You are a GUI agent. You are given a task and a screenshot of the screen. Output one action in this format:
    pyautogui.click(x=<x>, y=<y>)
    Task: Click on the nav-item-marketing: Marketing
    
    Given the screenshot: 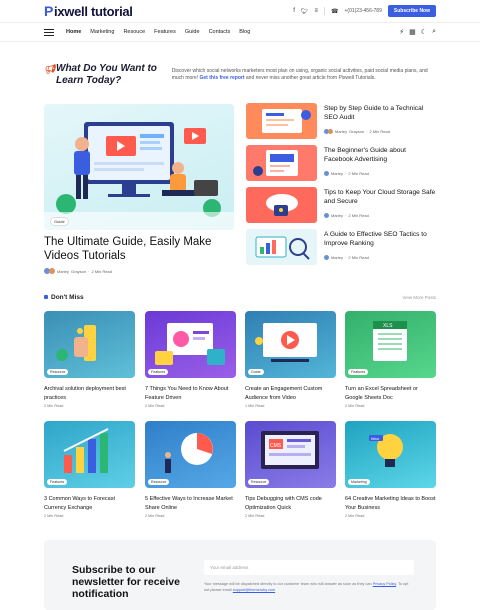 What is the action you would take?
    pyautogui.click(x=102, y=32)
    